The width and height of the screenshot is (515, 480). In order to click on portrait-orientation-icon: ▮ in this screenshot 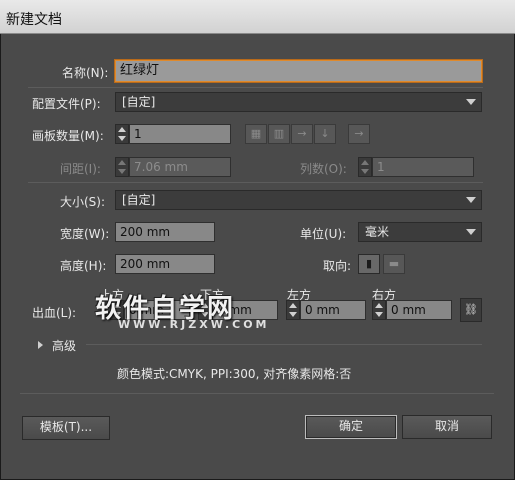, I will do `click(369, 264)`.